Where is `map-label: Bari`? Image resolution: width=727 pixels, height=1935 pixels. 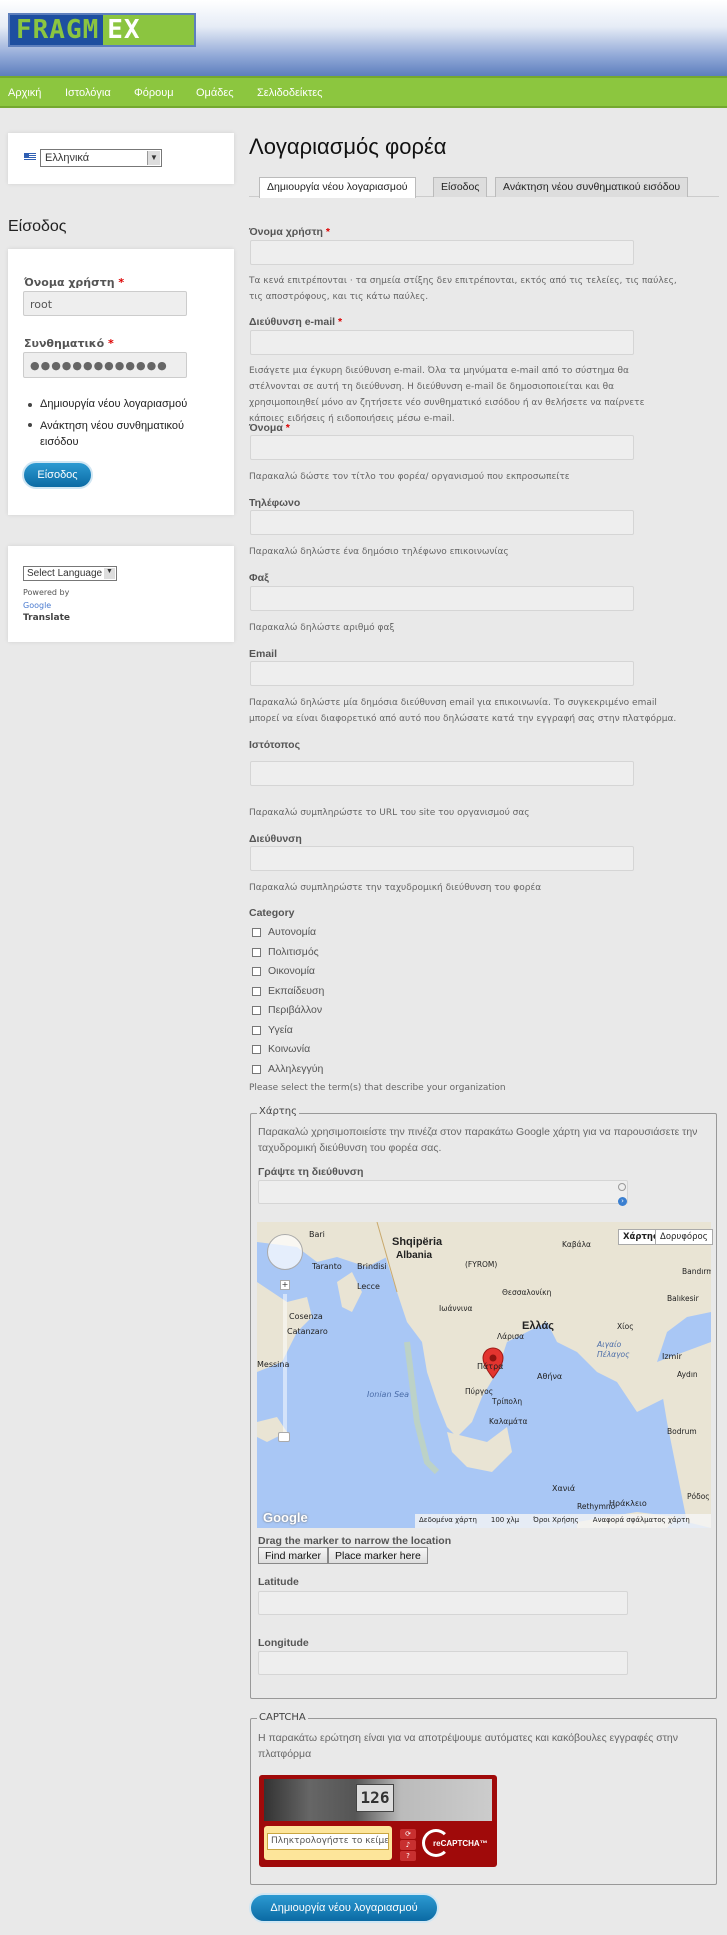
map-label: Bari is located at coordinates (317, 1234).